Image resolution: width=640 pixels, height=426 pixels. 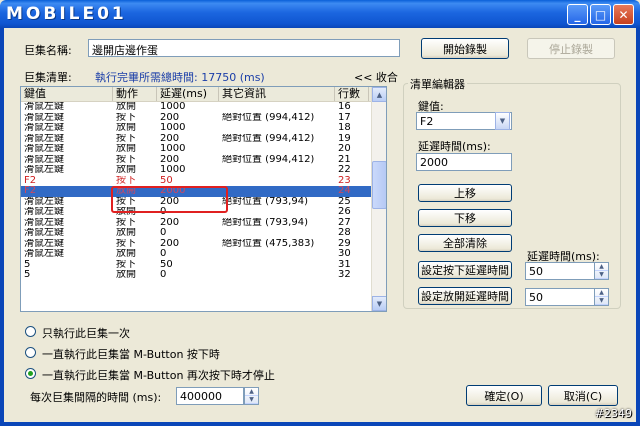 What do you see at coordinates (203, 265) in the screenshot?
I see `table-row: 5 按下 50 31` at bounding box center [203, 265].